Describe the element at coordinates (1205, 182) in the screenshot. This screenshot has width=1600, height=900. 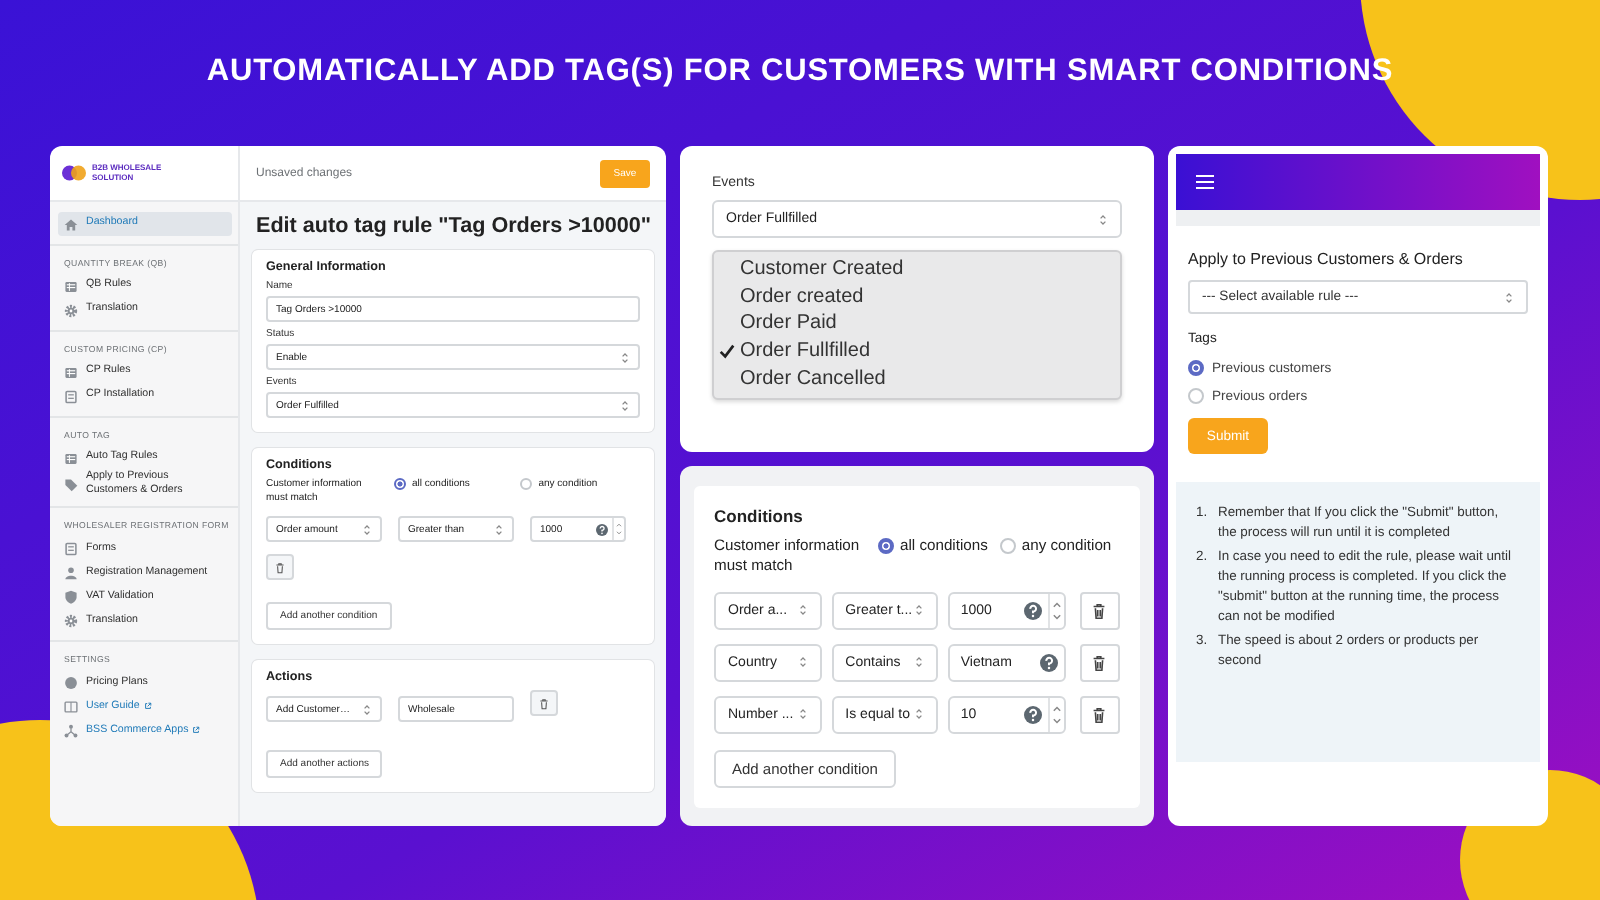
I see `menu-icon` at that location.